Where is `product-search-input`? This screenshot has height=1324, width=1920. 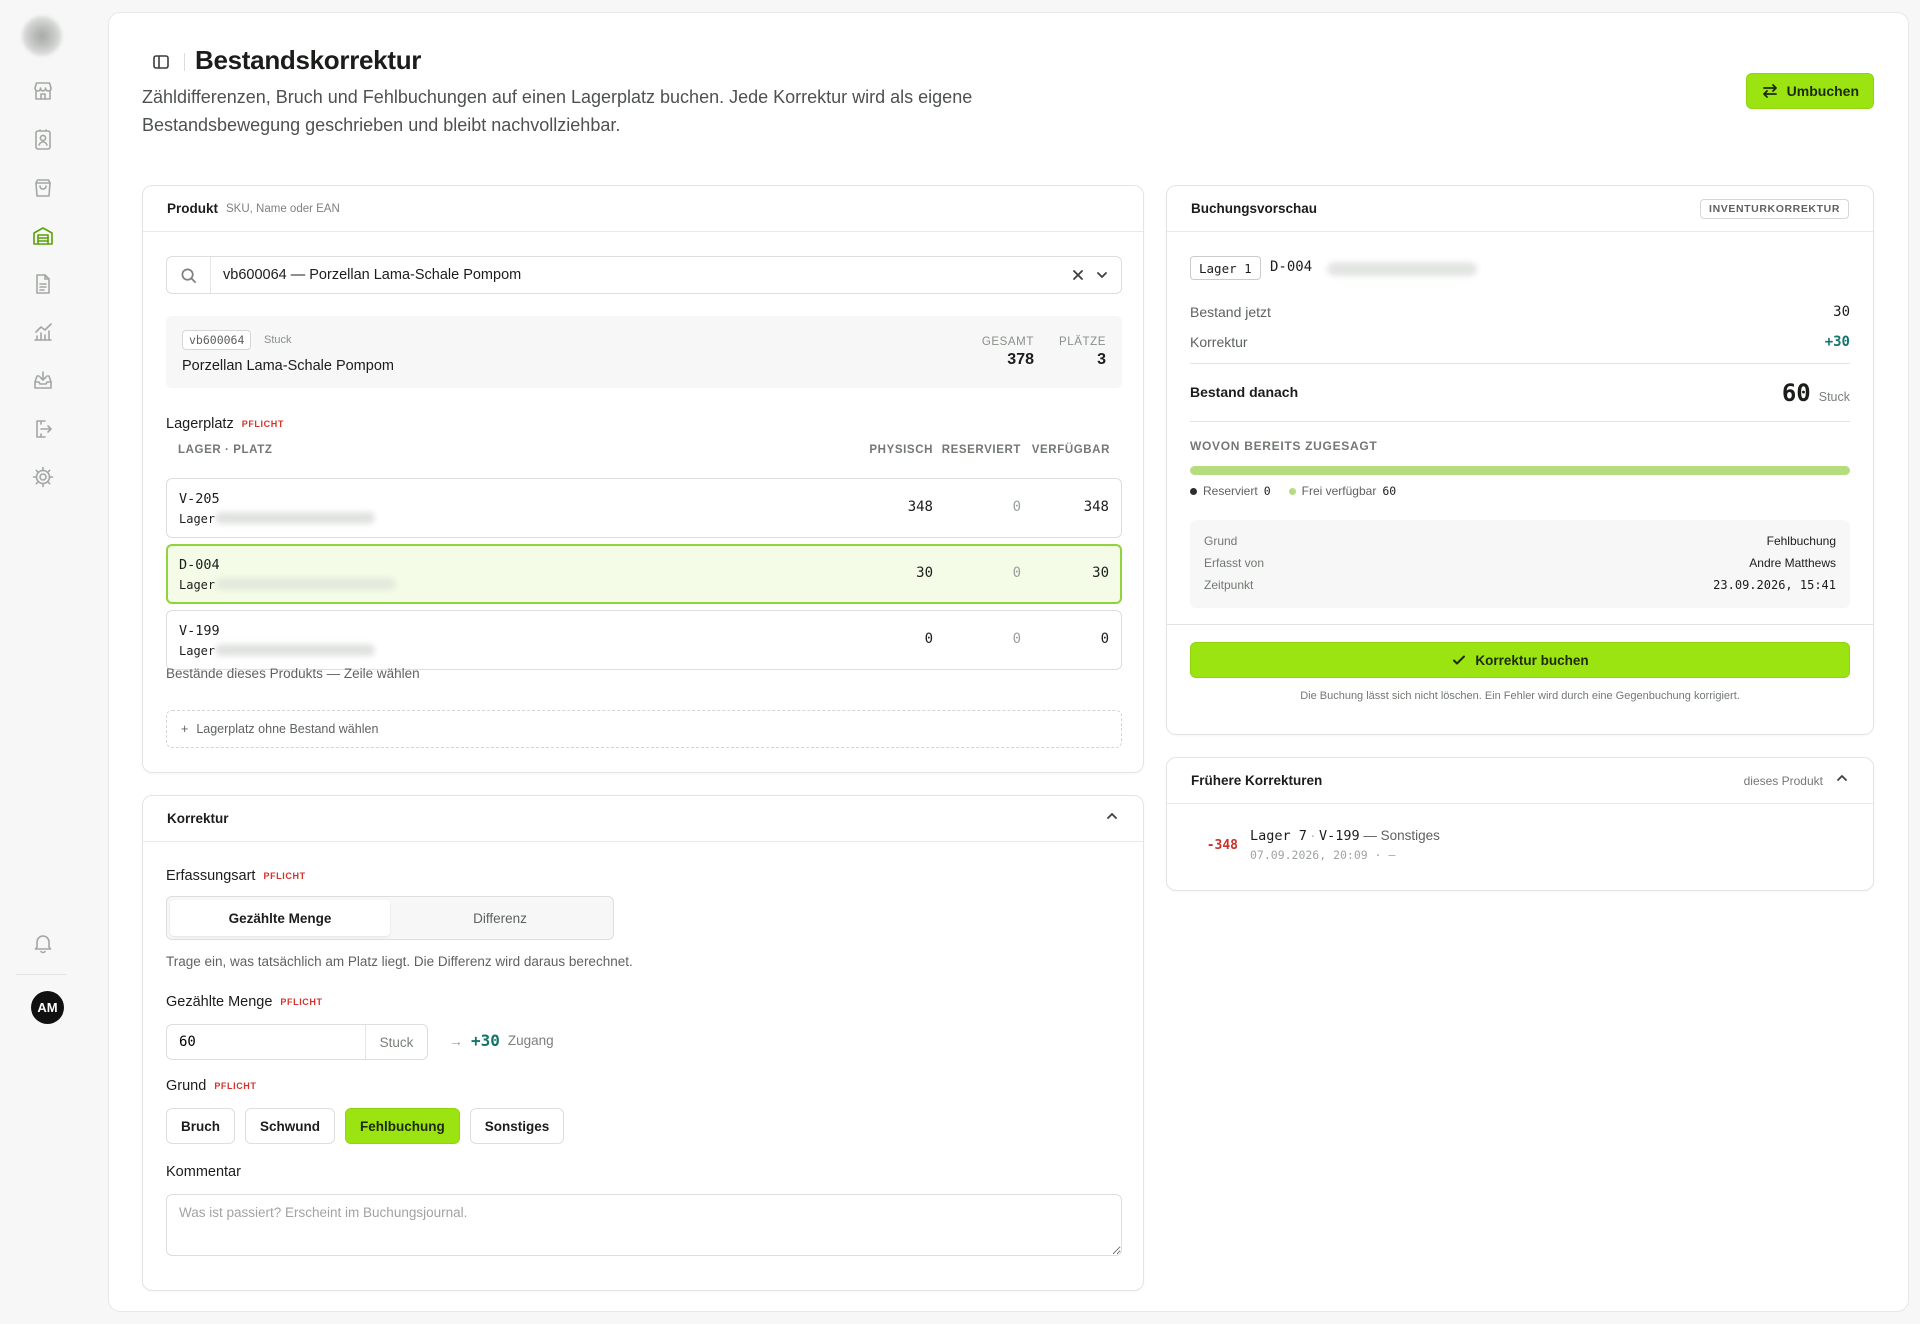 product-search-input is located at coordinates (641, 275).